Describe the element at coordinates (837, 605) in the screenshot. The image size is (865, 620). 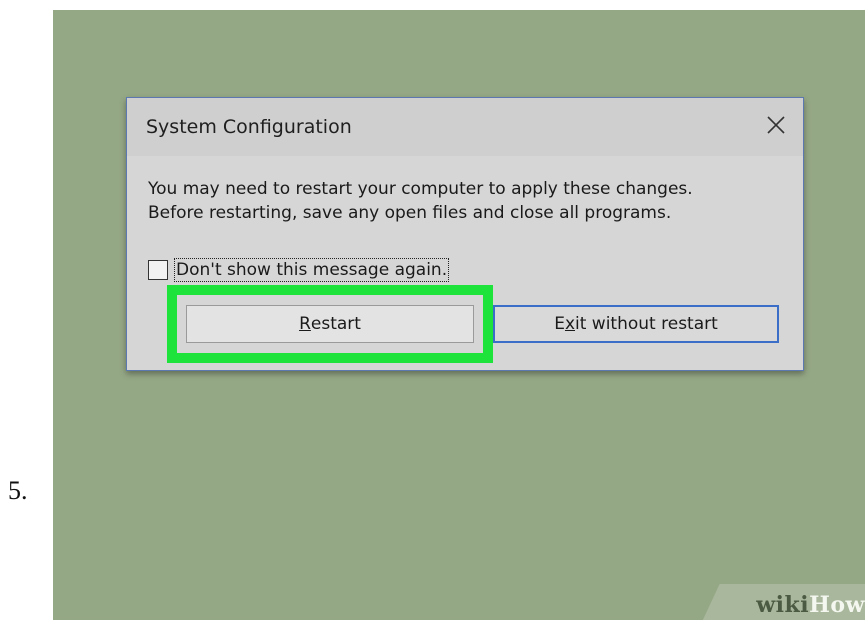
I see `watermark-part-2: How` at that location.